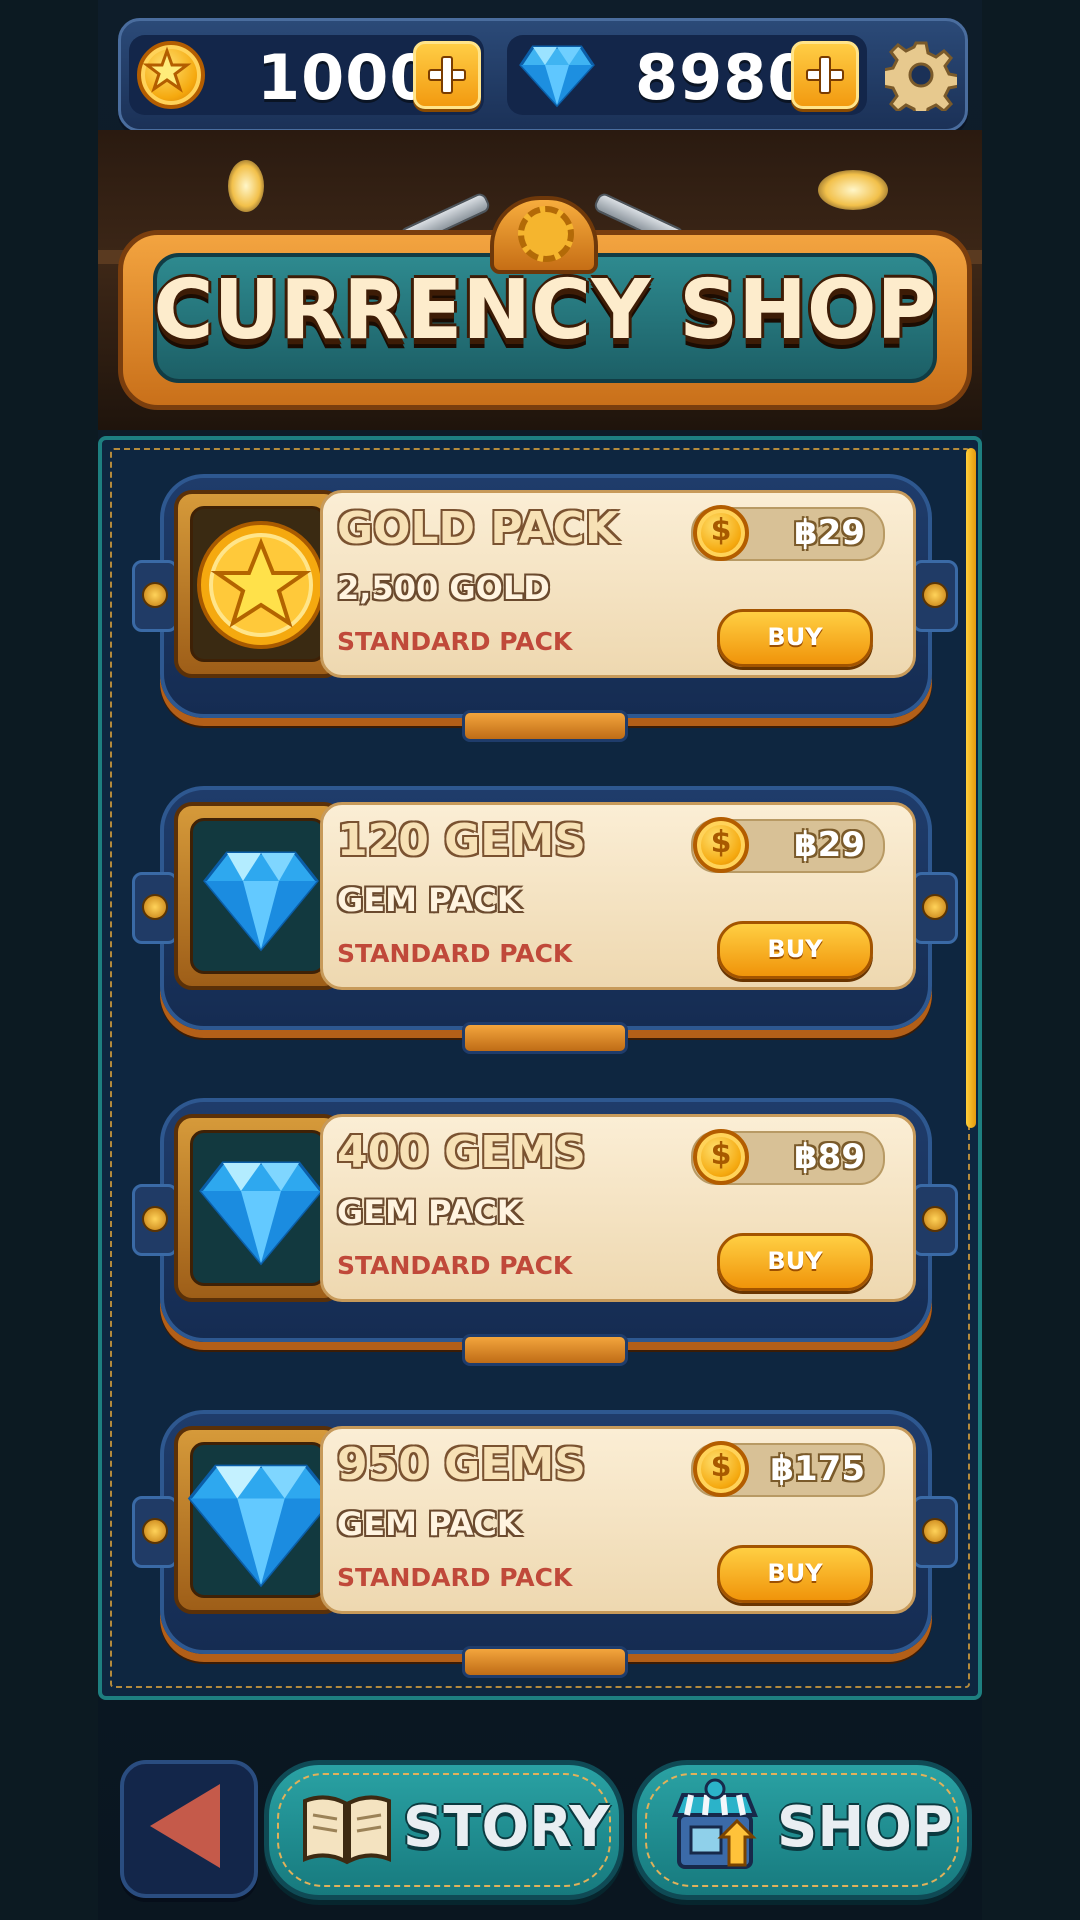  What do you see at coordinates (347, 1830) in the screenshot?
I see `open-book-icon` at bounding box center [347, 1830].